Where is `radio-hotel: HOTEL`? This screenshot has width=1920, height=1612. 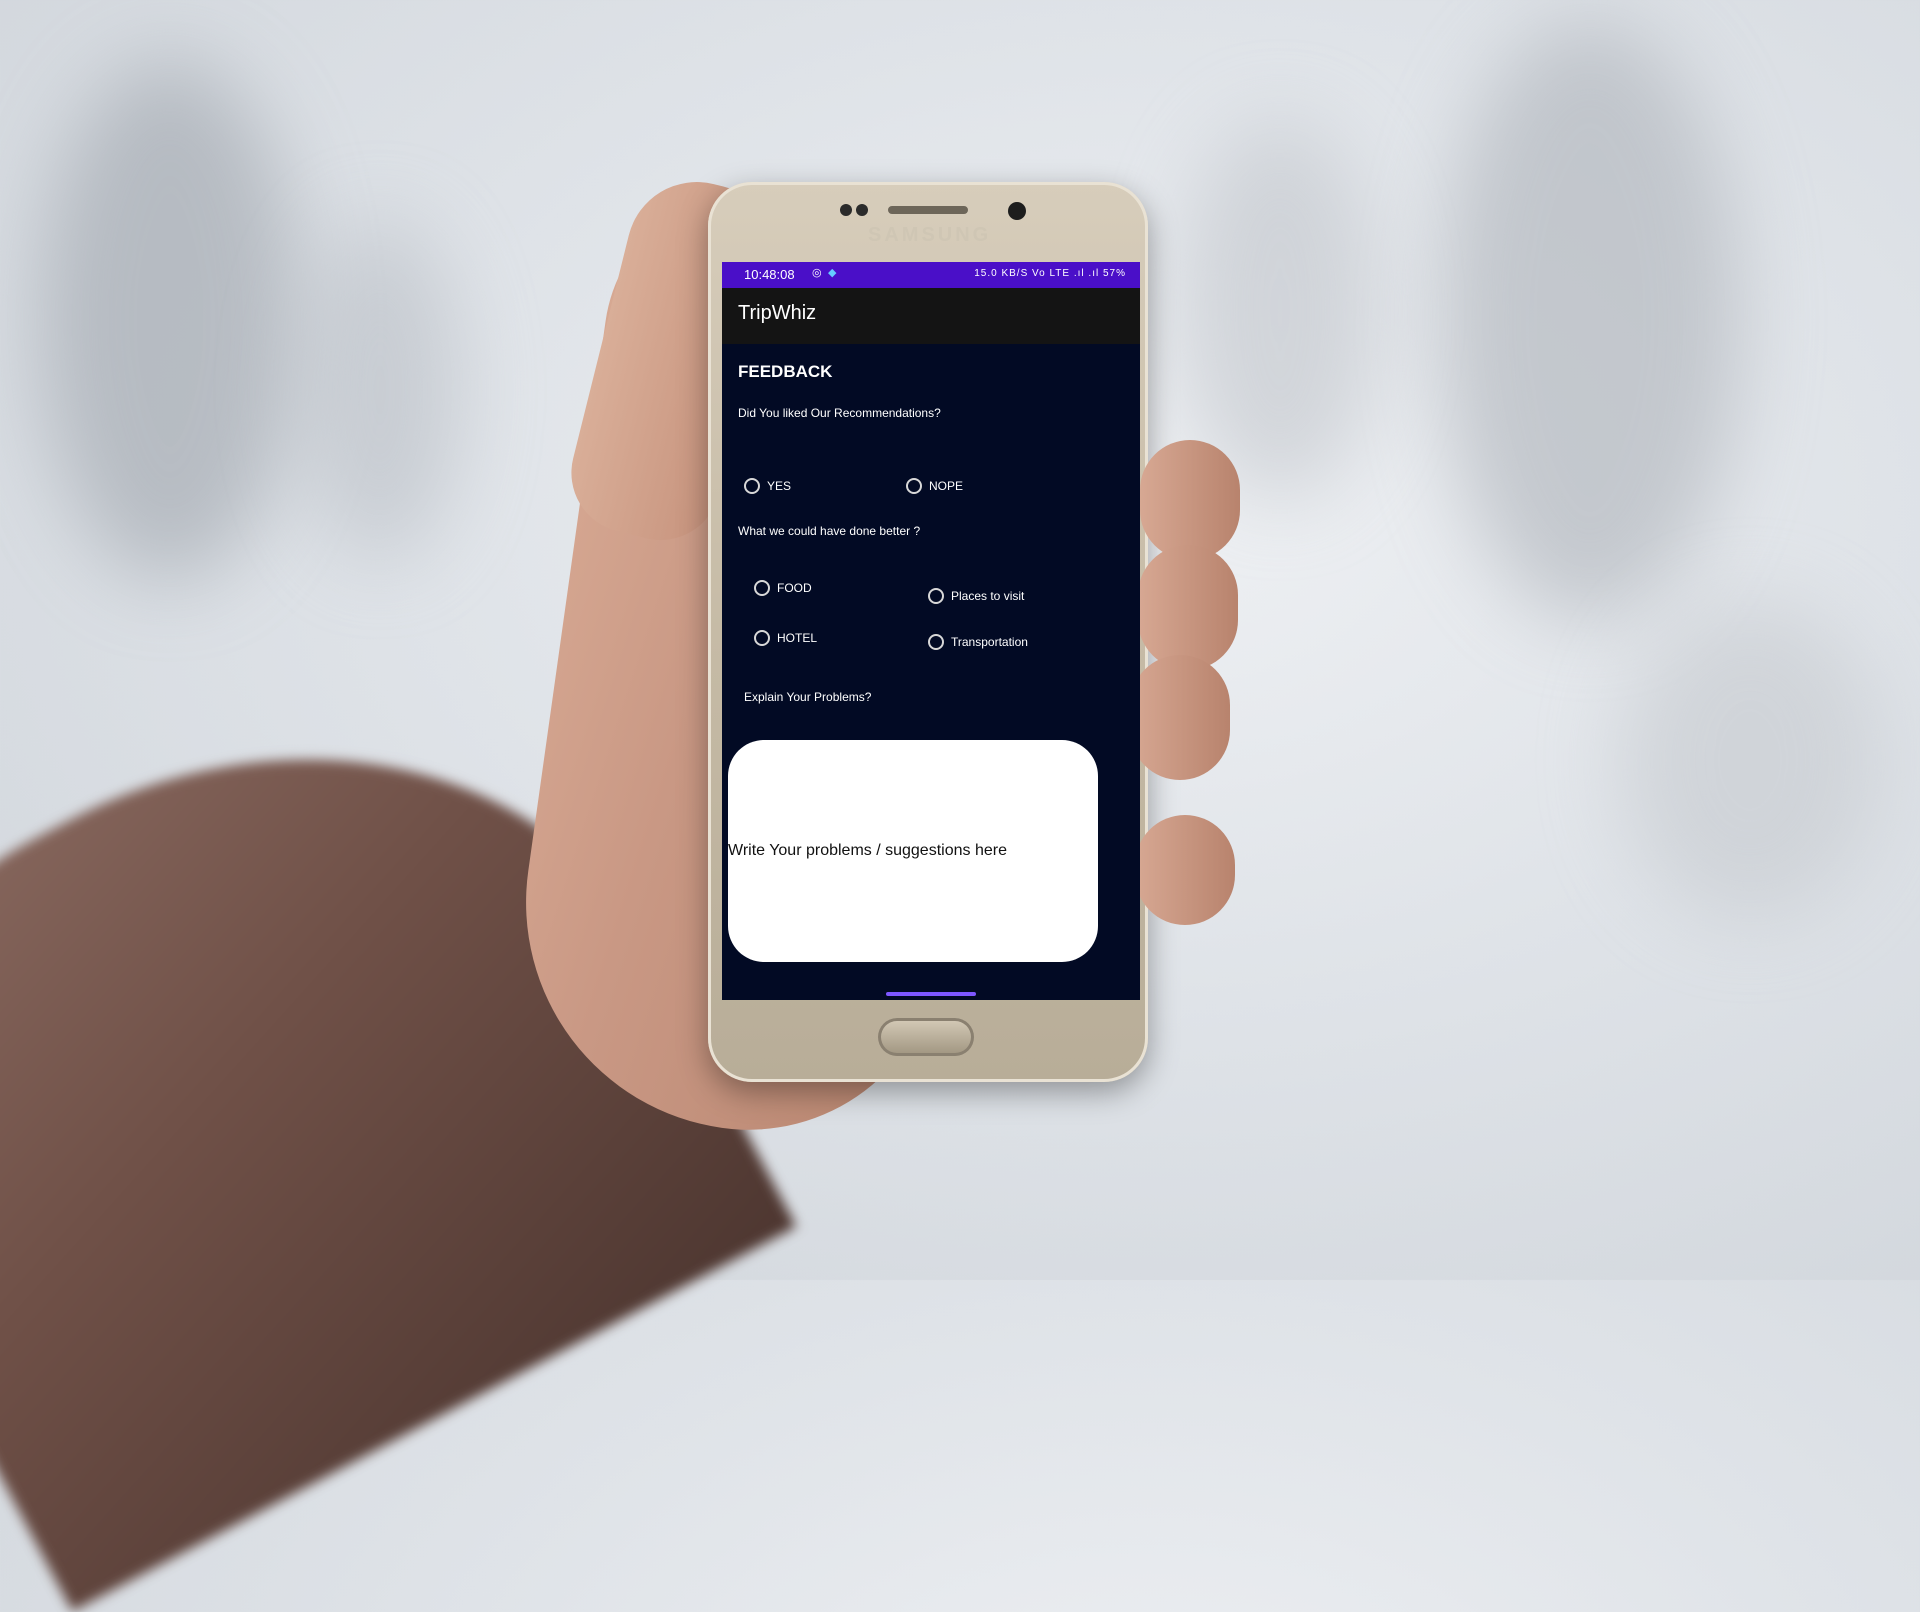 radio-hotel: HOTEL is located at coordinates (785, 638).